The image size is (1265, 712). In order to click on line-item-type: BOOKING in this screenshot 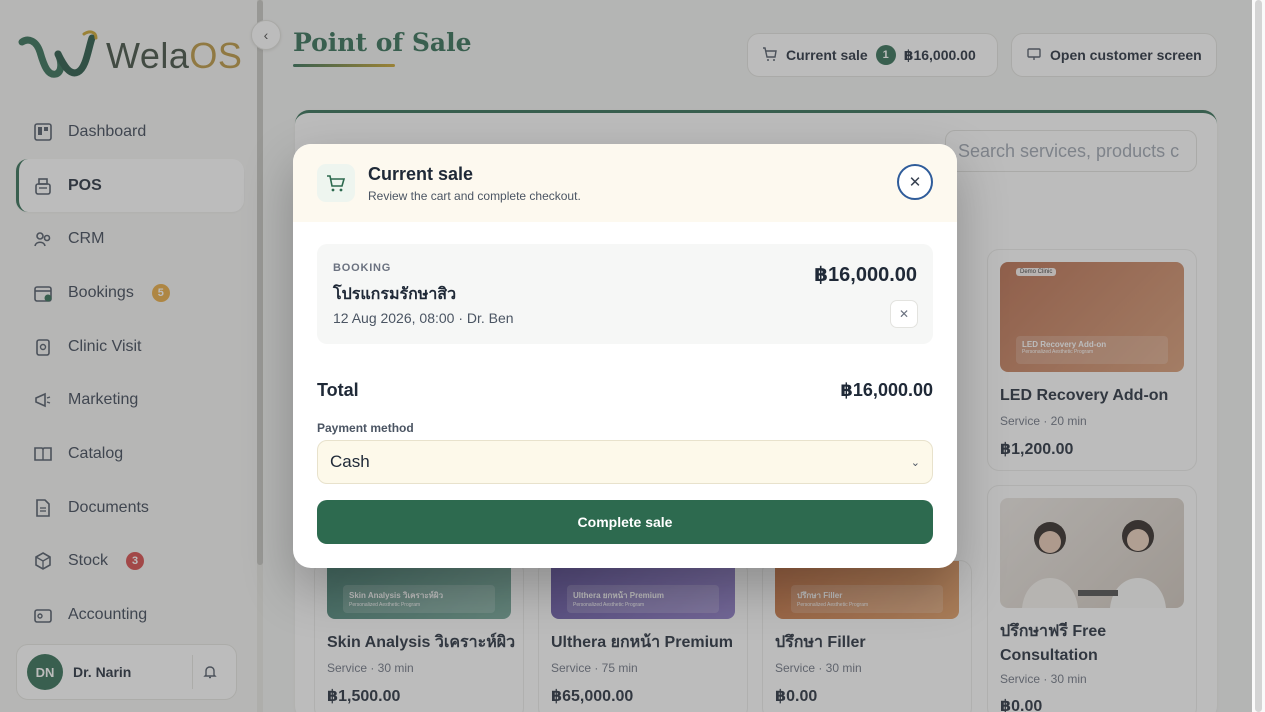, I will do `click(362, 268)`.